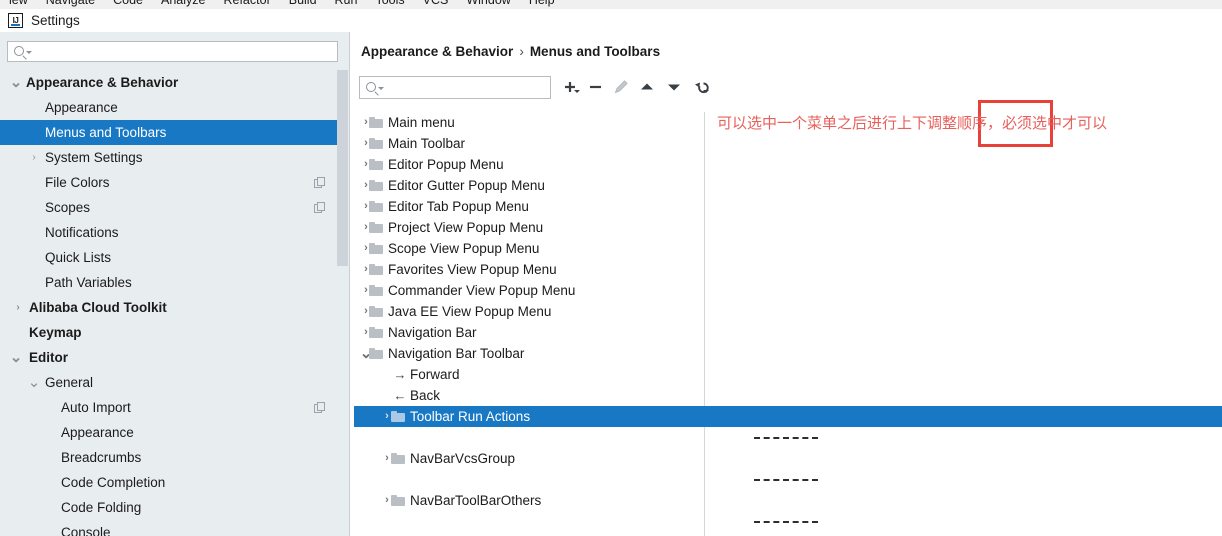 This screenshot has height=536, width=1222. Describe the element at coordinates (168, 157) in the screenshot. I see `sidebar-item-system-settings: › System Settings` at that location.